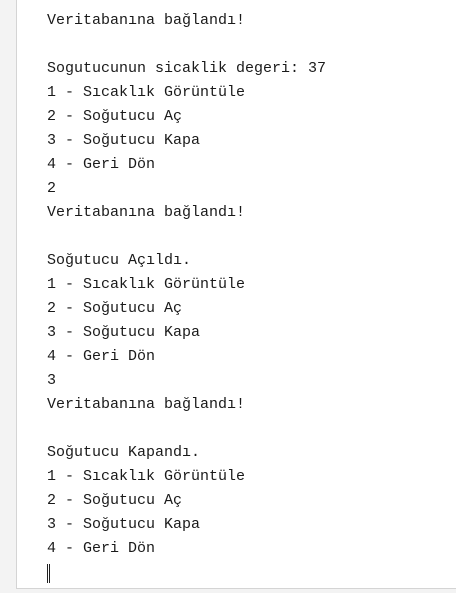 Image resolution: width=456 pixels, height=593 pixels. Describe the element at coordinates (187, 68) in the screenshot. I see `console-line: Sogutucunun sicaklik degeri: 37` at that location.